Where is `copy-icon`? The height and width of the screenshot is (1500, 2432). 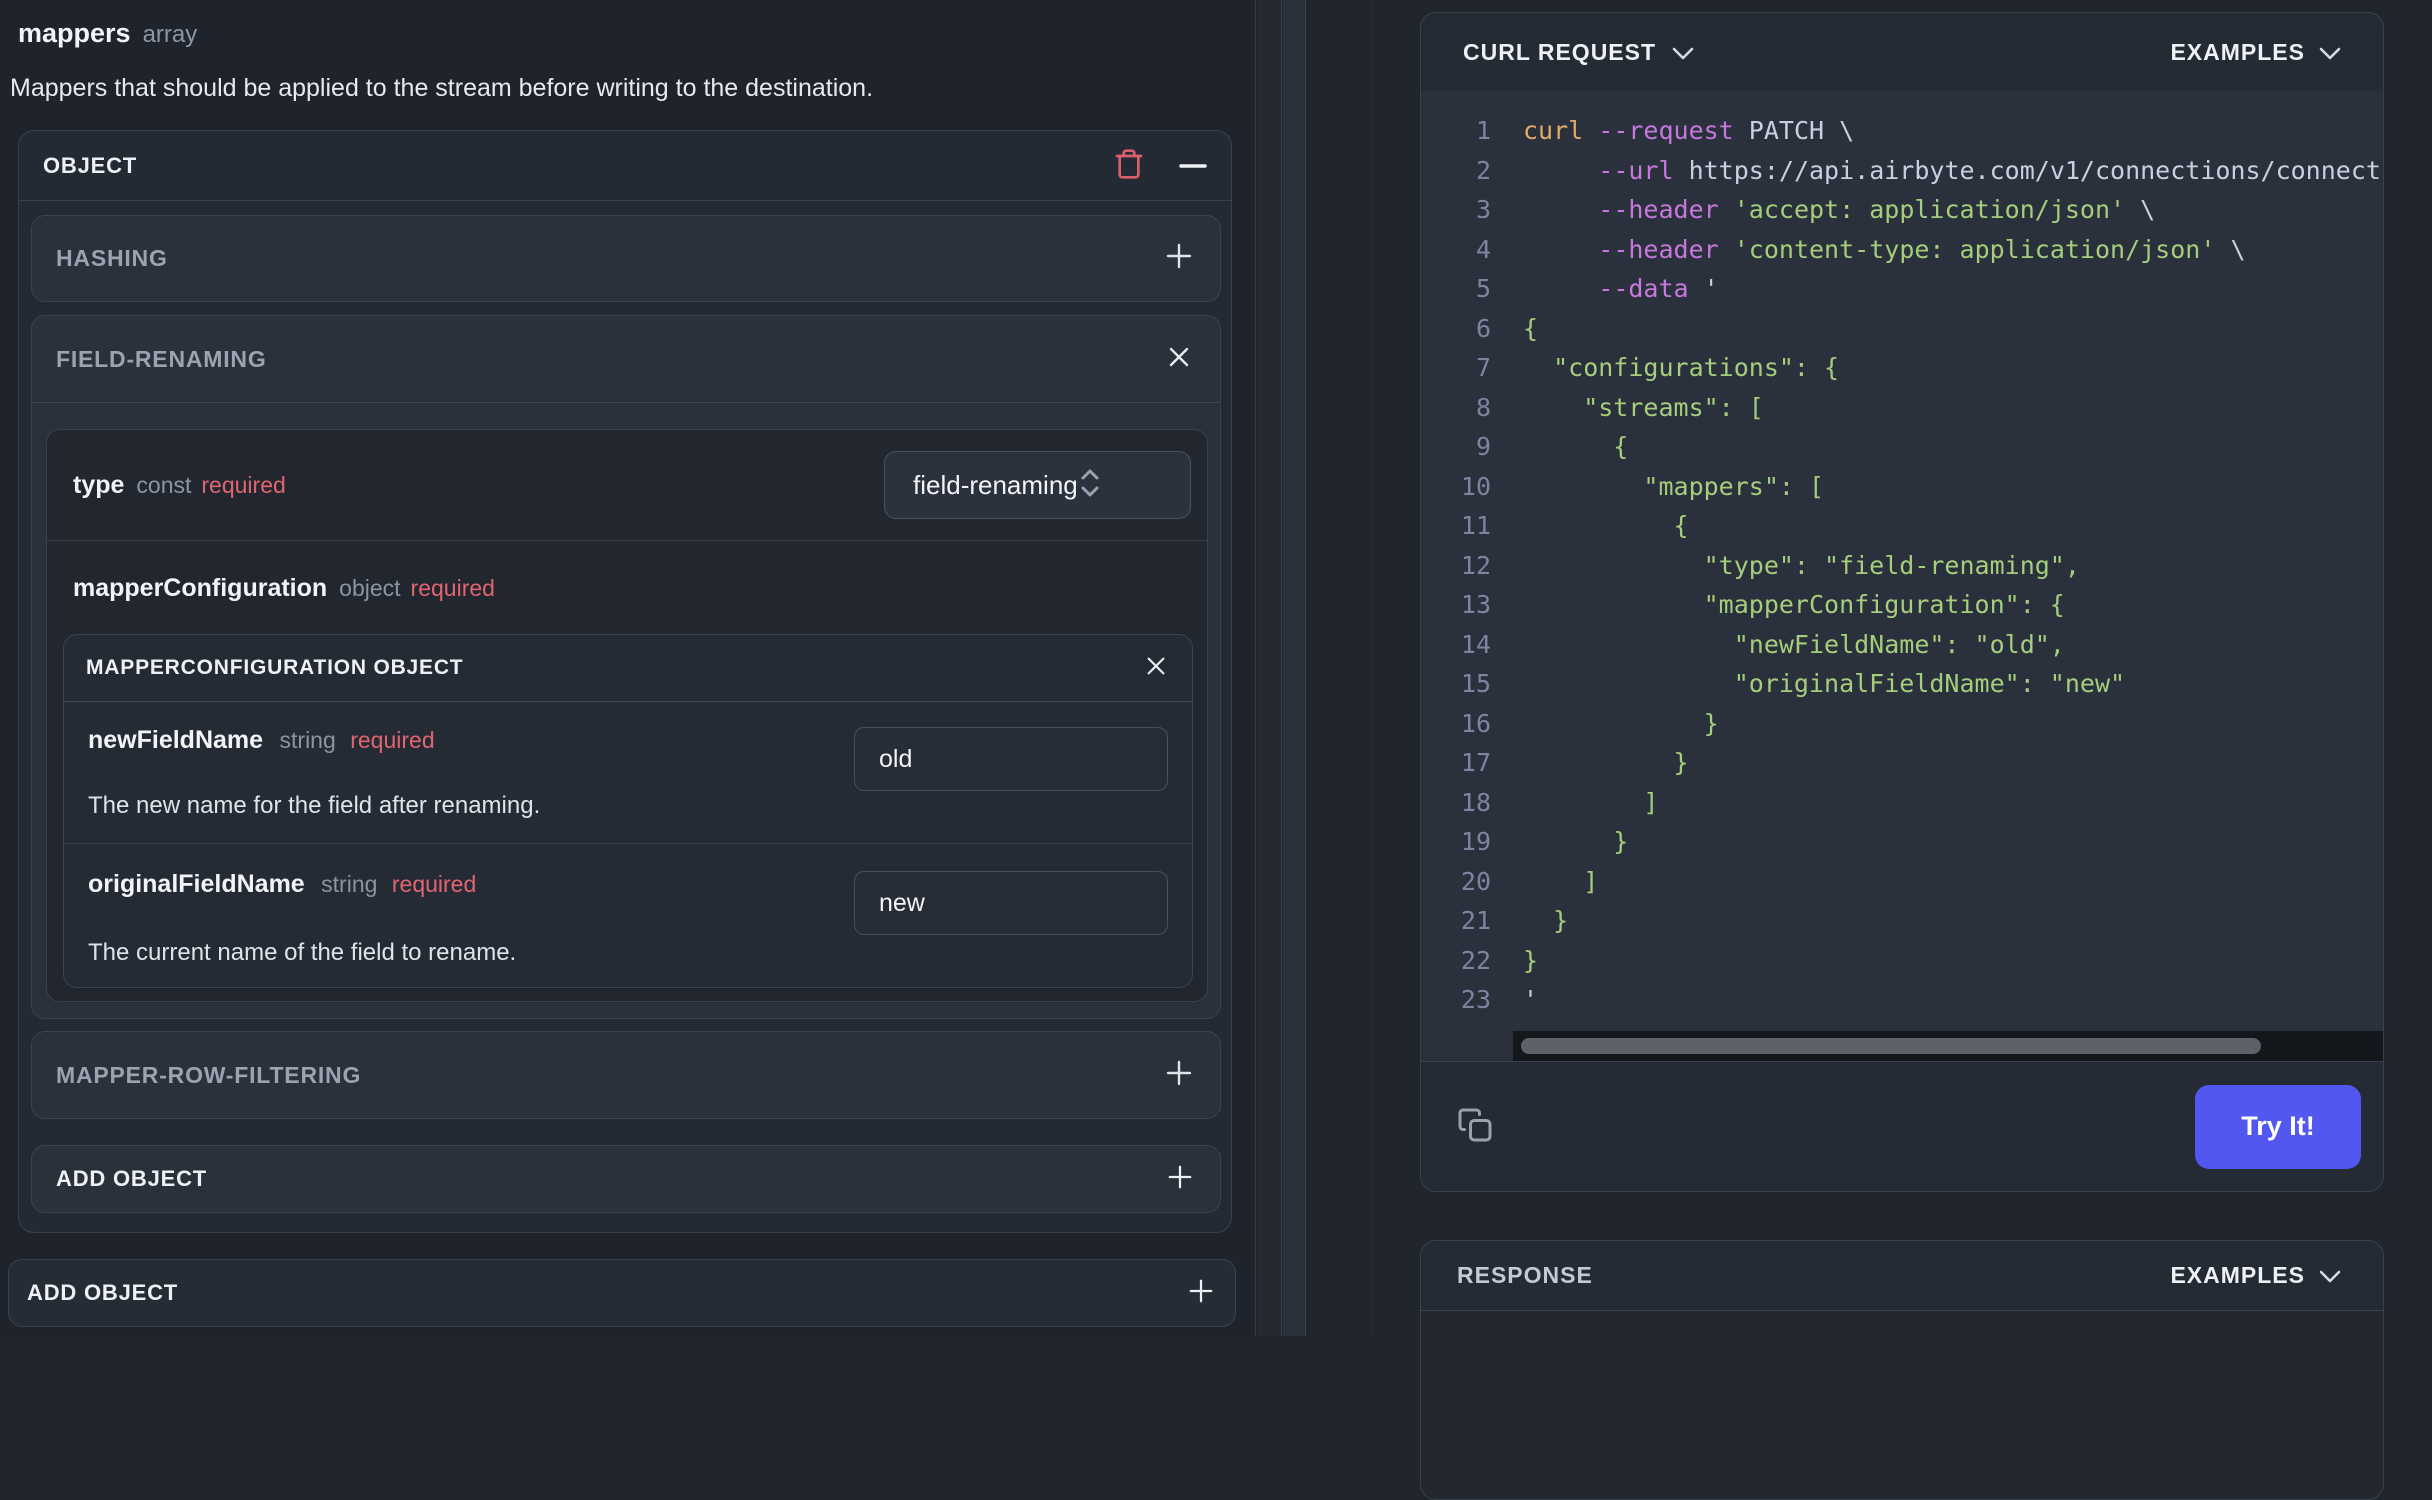 copy-icon is located at coordinates (1475, 1126).